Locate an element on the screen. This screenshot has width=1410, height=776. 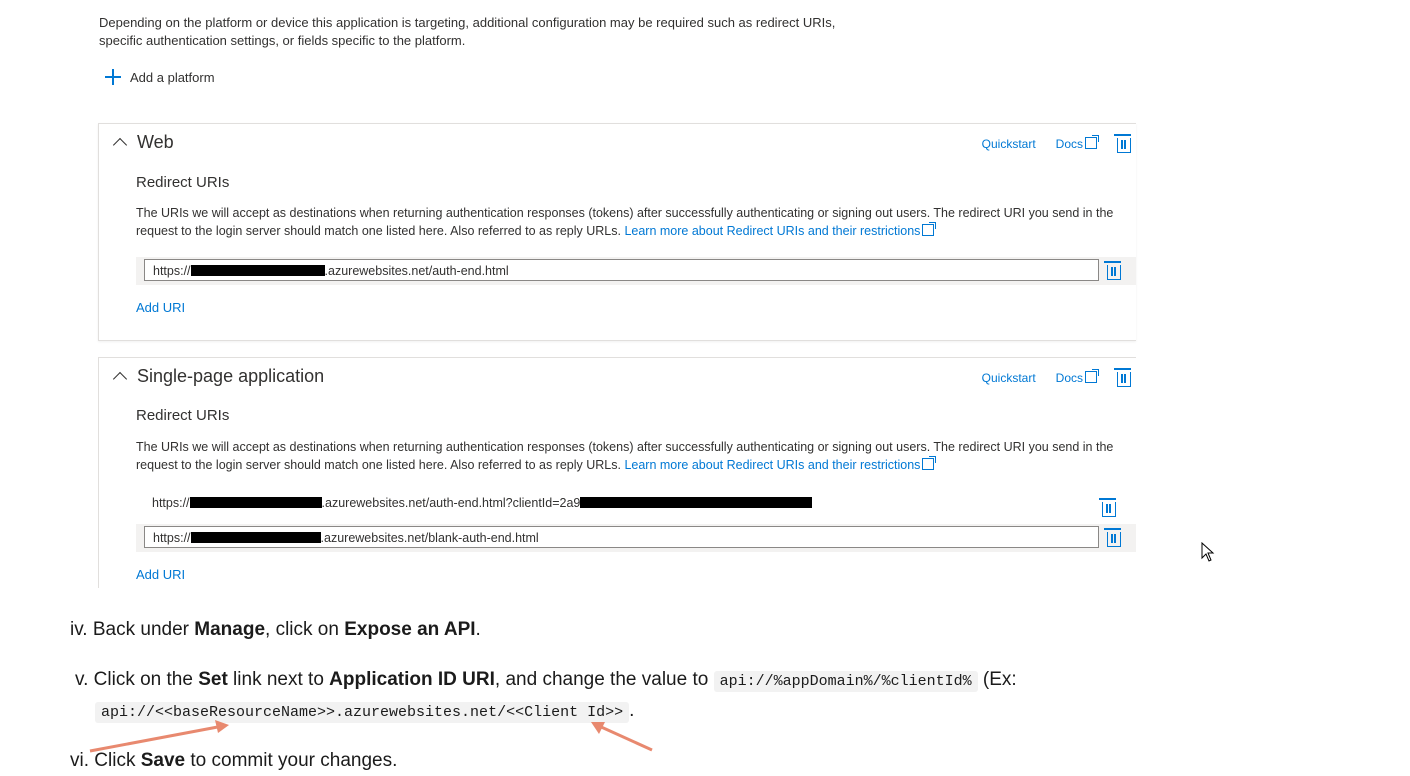
step-text: , click on is located at coordinates (305, 629).